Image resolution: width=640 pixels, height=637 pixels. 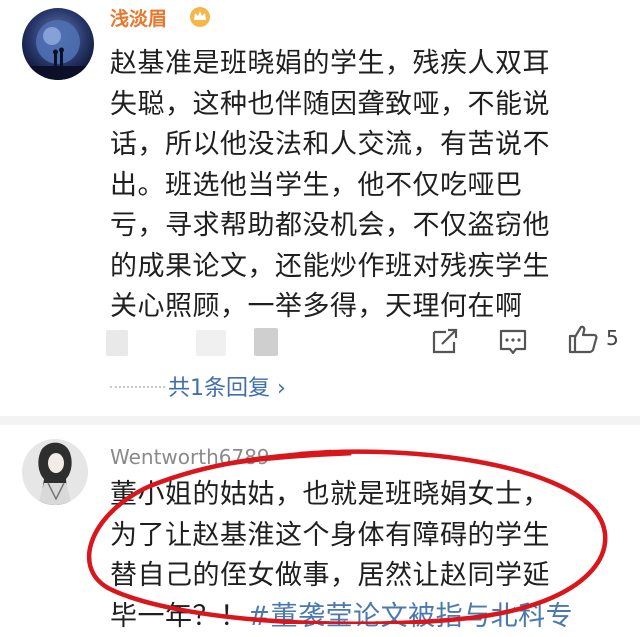 What do you see at coordinates (179, 616) in the screenshot?
I see `text-fragment: 毕一年？！` at bounding box center [179, 616].